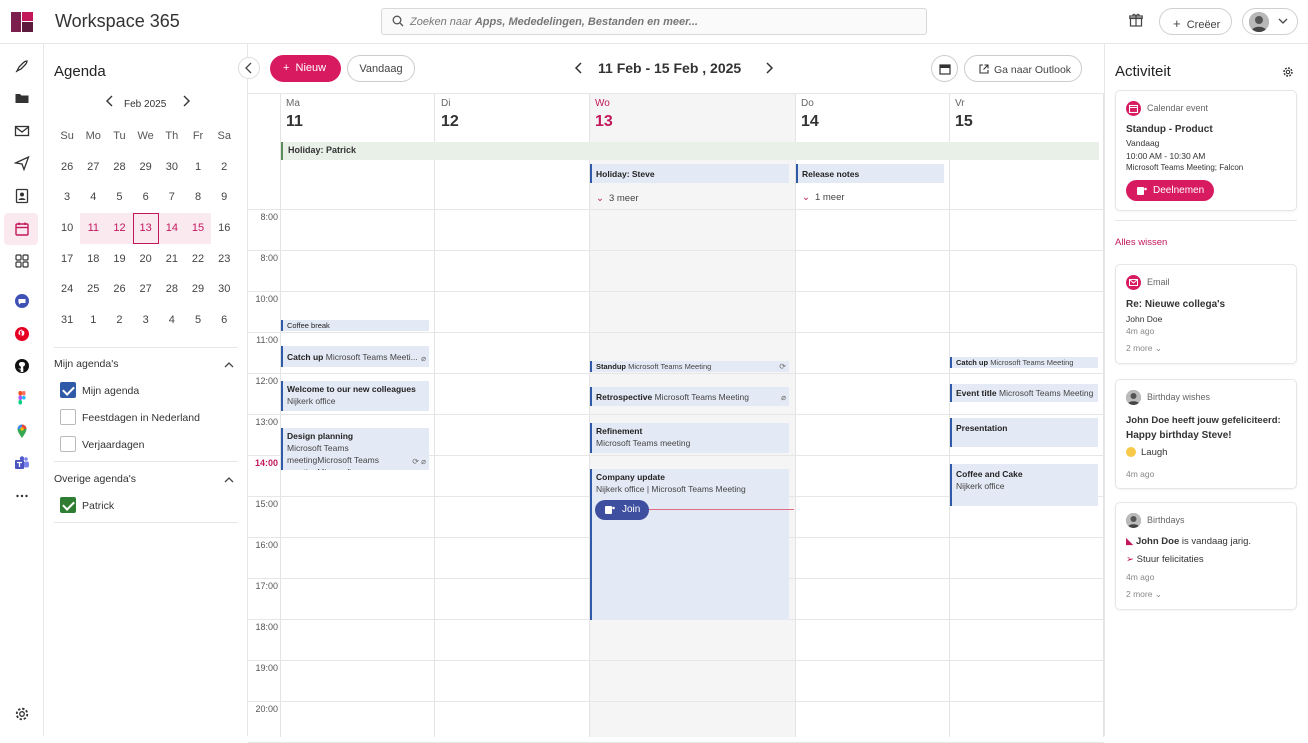 This screenshot has width=1308, height=743. Describe the element at coordinates (22, 98) in the screenshot. I see `folder-icon` at that location.